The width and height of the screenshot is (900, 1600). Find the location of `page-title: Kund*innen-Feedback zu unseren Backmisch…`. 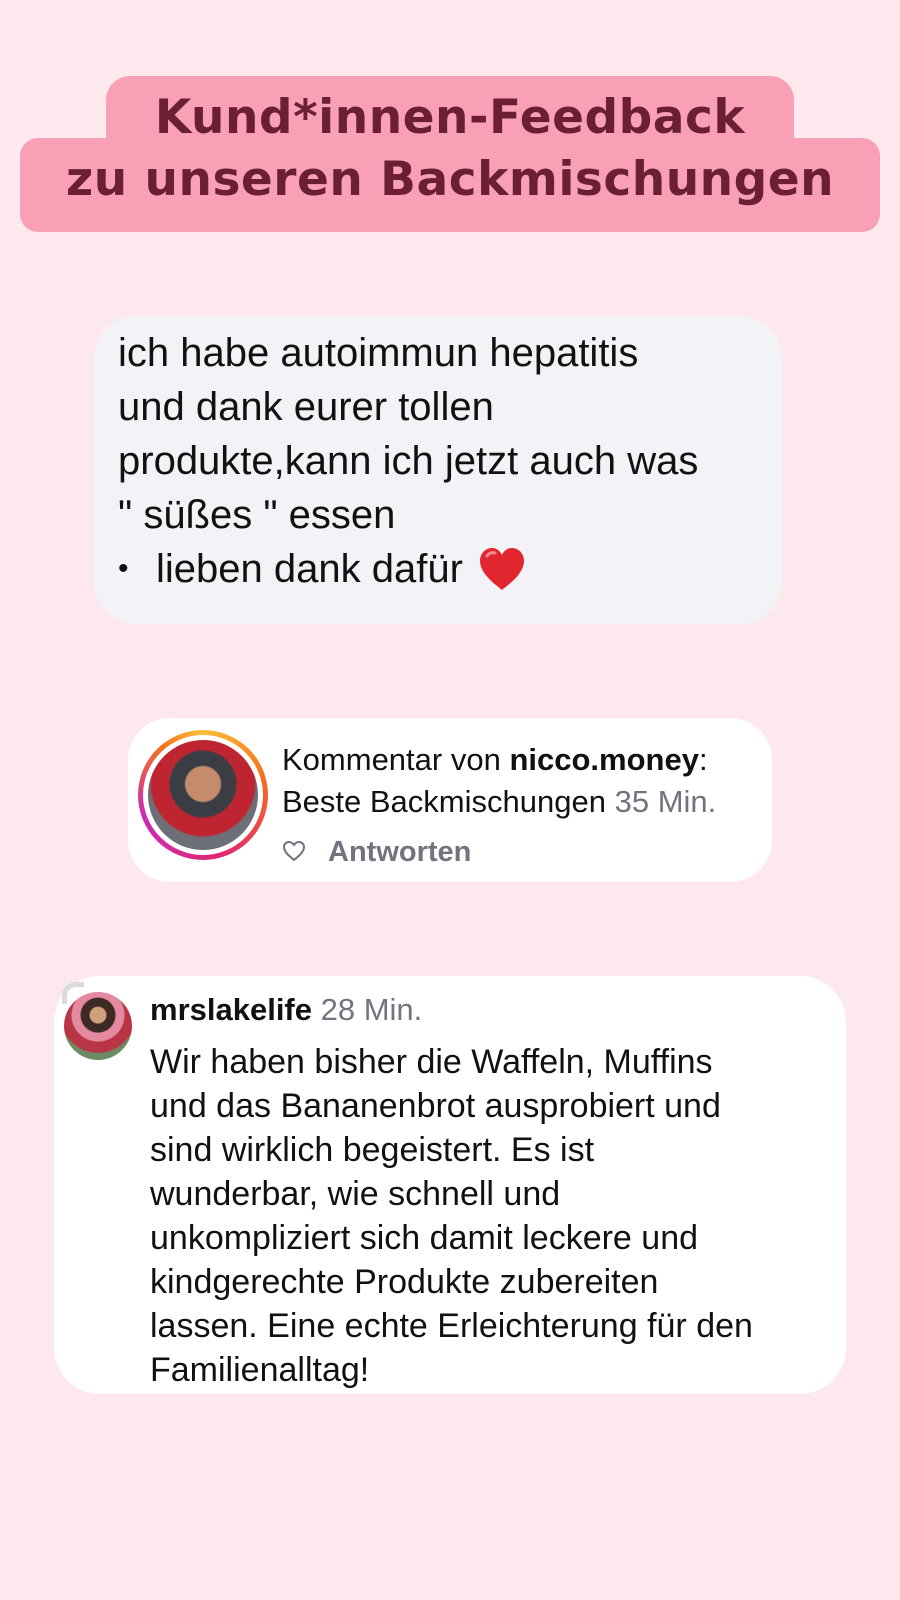

page-title: Kund*innen-Feedback zu unseren Backmisch… is located at coordinates (450, 154).